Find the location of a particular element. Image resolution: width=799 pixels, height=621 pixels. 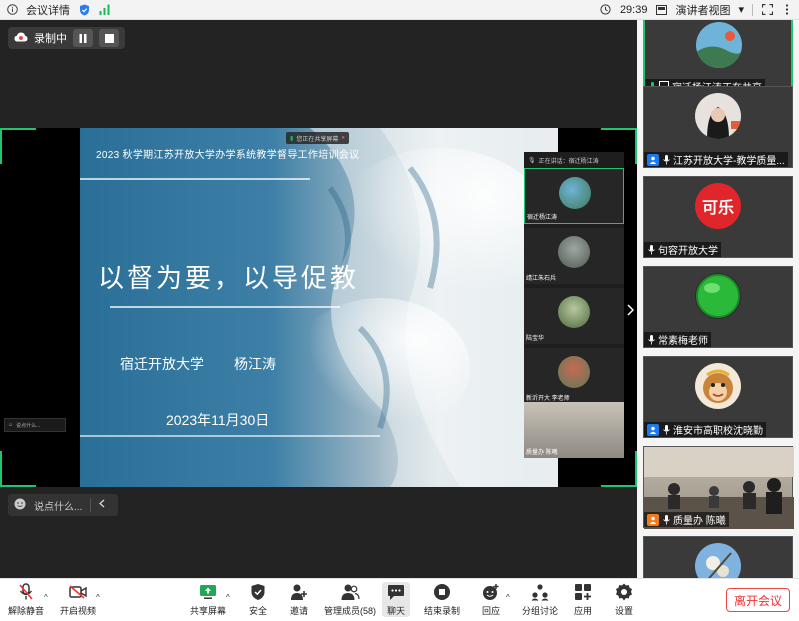

reaction-emoji-icon is located at coordinates (491, 592).